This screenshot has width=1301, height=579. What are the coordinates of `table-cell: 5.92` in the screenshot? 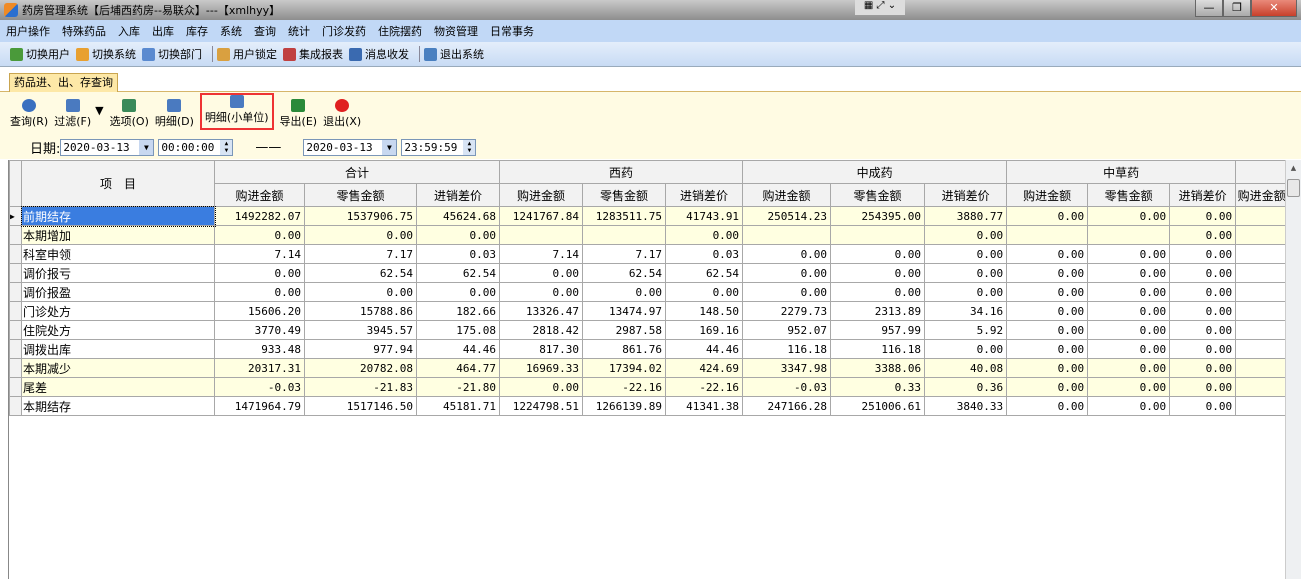 It's located at (966, 330).